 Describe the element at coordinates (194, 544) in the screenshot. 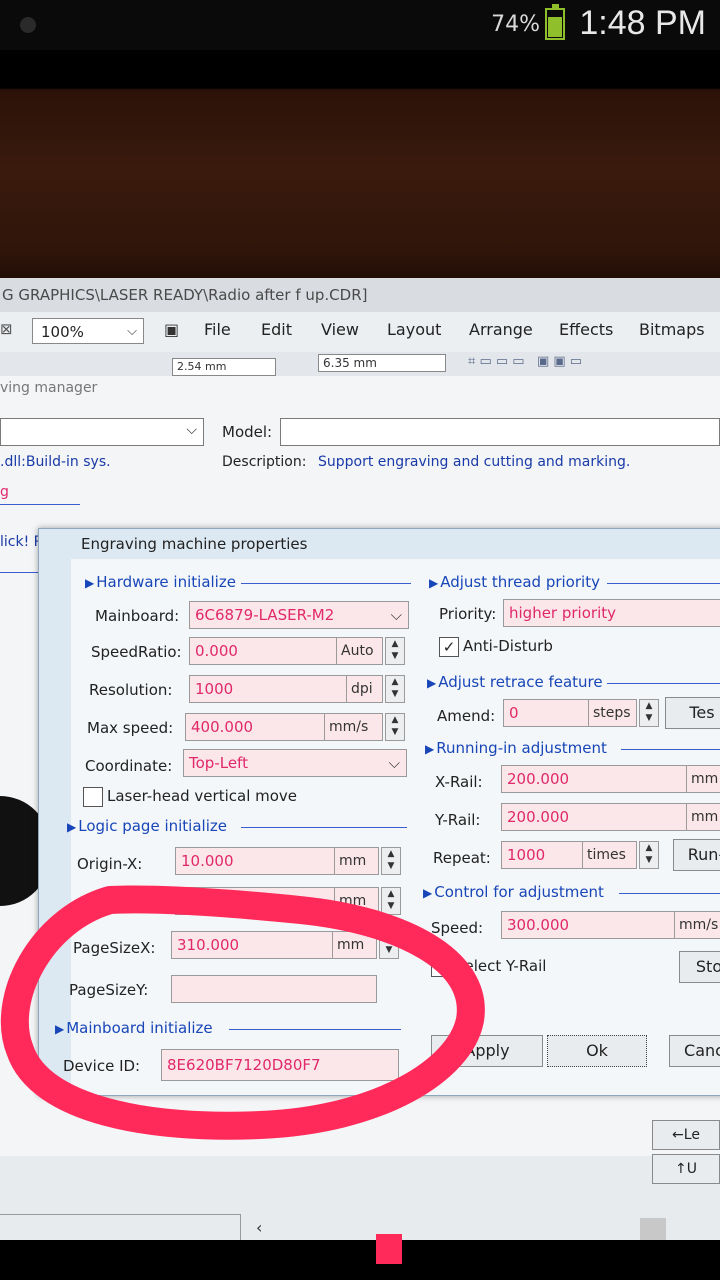

I see `dialog-title: Engraving machine properties` at that location.